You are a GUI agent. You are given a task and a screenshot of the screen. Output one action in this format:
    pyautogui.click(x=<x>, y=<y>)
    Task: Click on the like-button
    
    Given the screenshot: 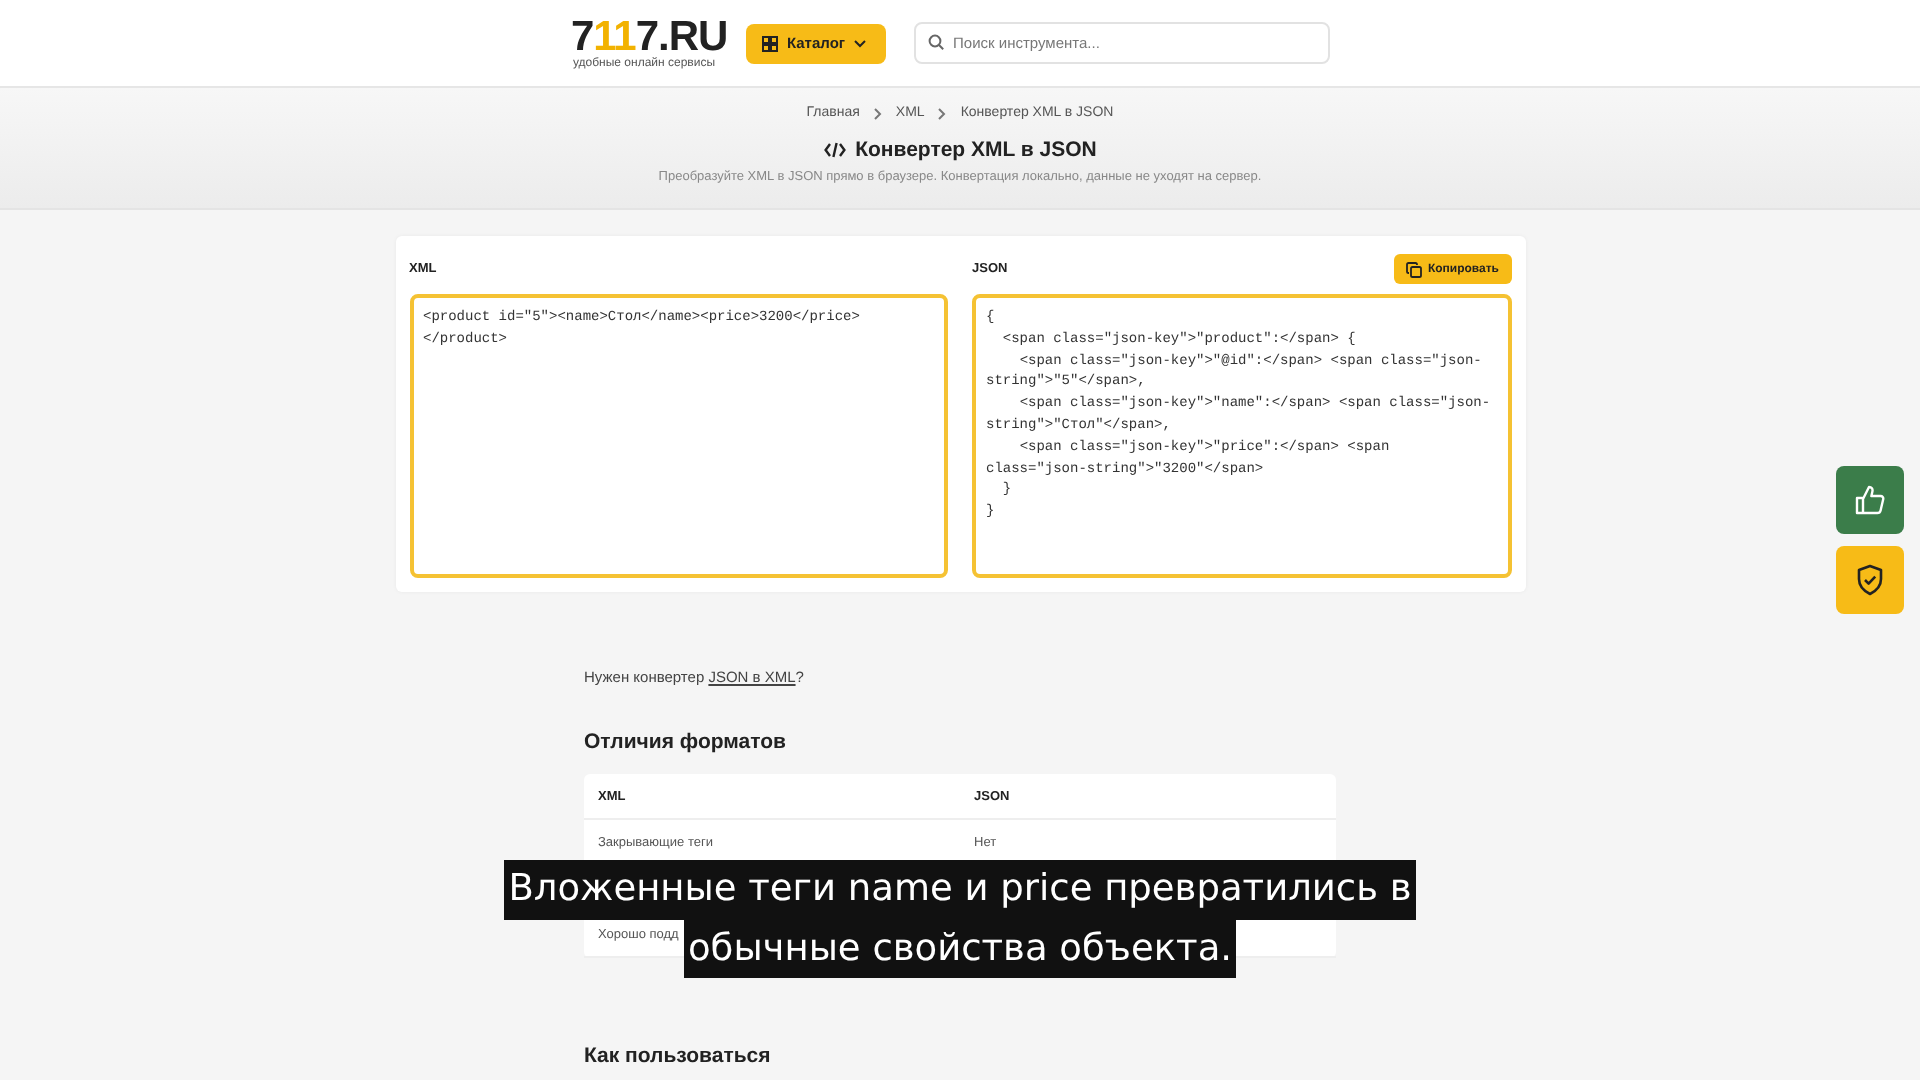 What is the action you would take?
    pyautogui.click(x=1870, y=500)
    